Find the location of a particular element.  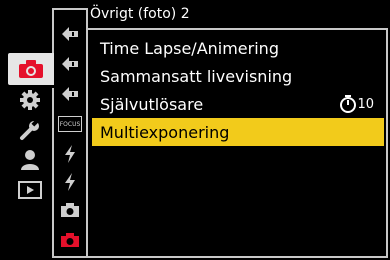

menu-item-time-lapse: Time Lapse/Animering is located at coordinates (238, 48).